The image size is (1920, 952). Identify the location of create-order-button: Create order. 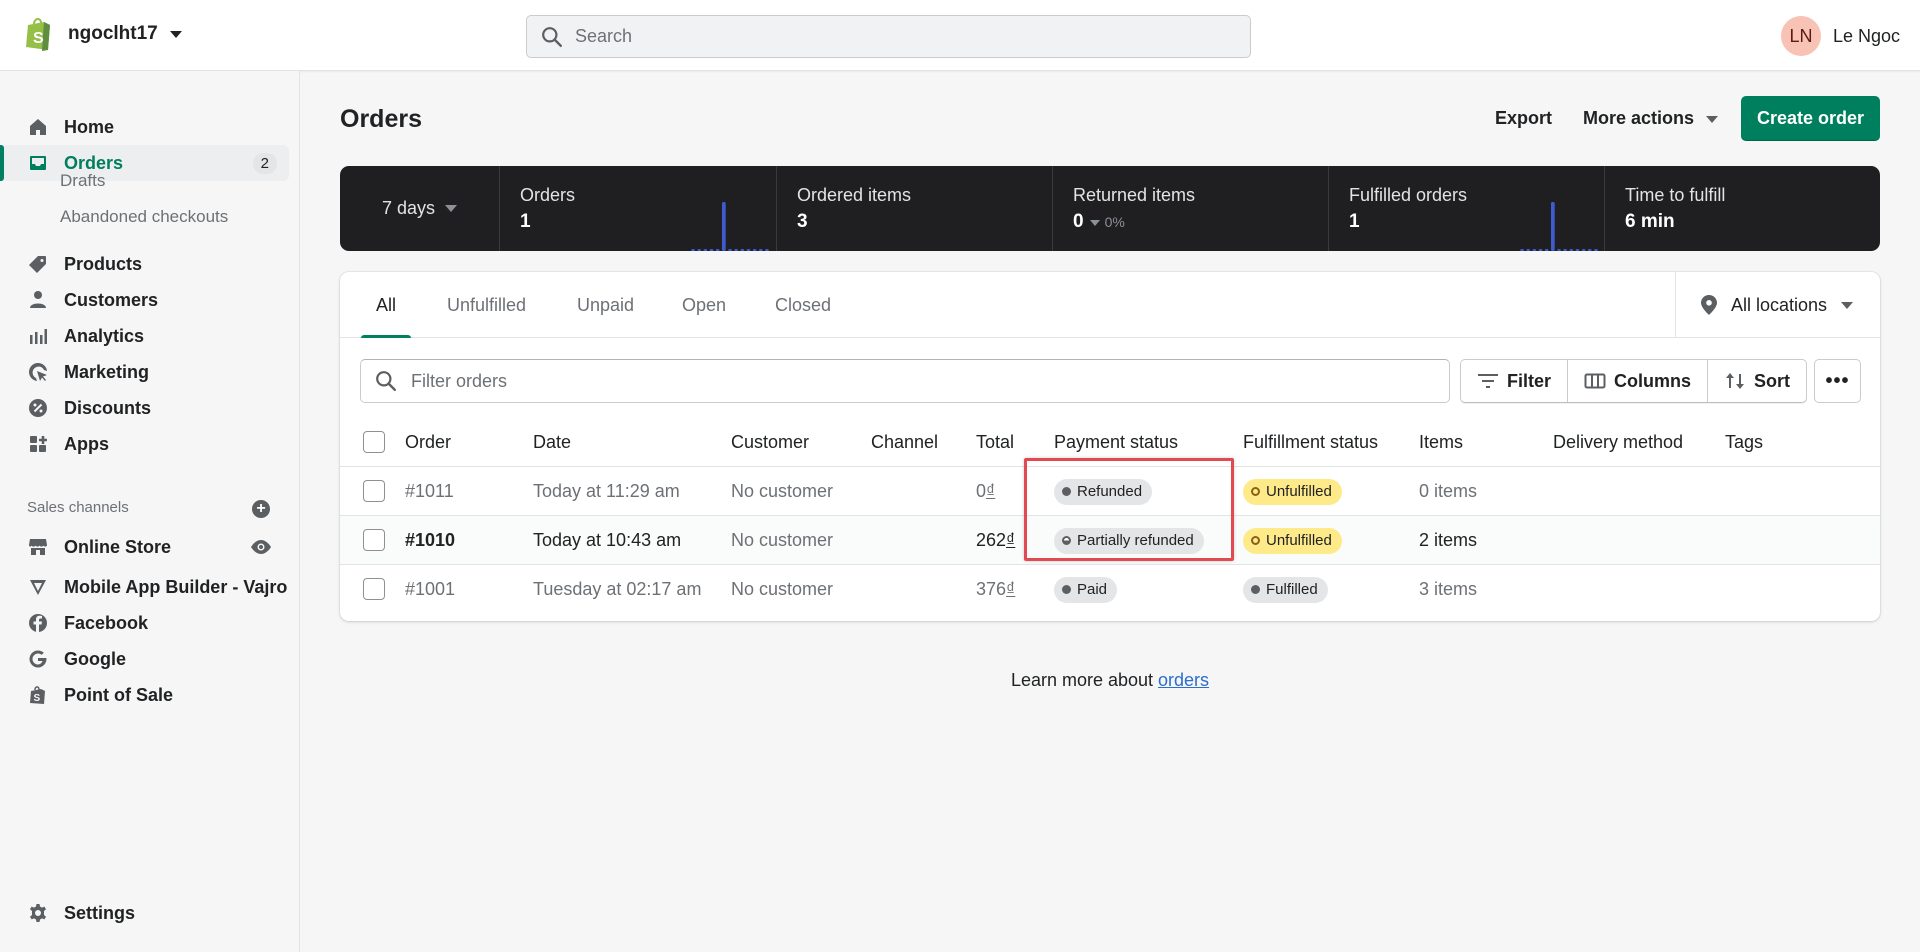
(1810, 118).